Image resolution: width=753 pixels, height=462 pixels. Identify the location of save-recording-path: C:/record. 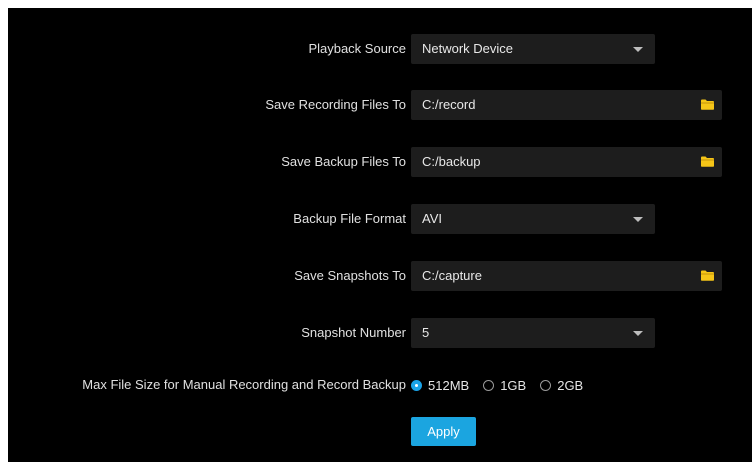
(566, 105).